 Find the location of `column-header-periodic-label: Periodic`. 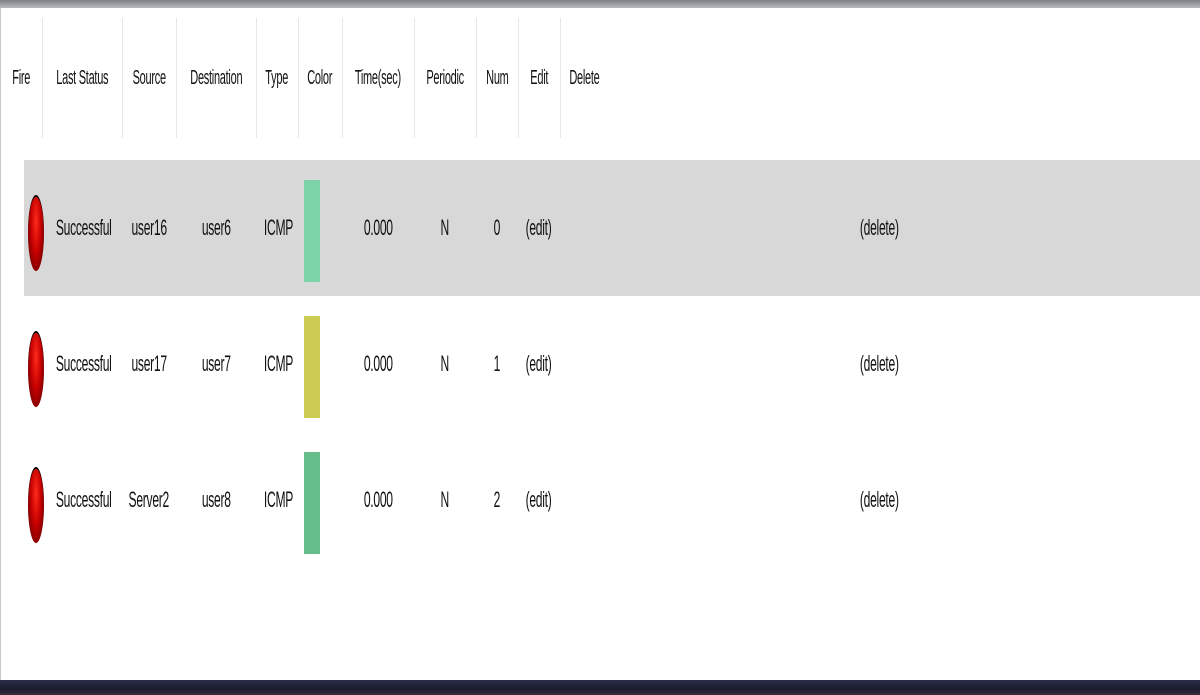

column-header-periodic-label: Periodic is located at coordinates (445, 77).